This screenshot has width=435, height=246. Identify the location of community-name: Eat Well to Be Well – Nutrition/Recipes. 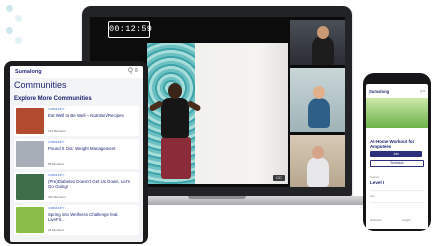
(86, 115).